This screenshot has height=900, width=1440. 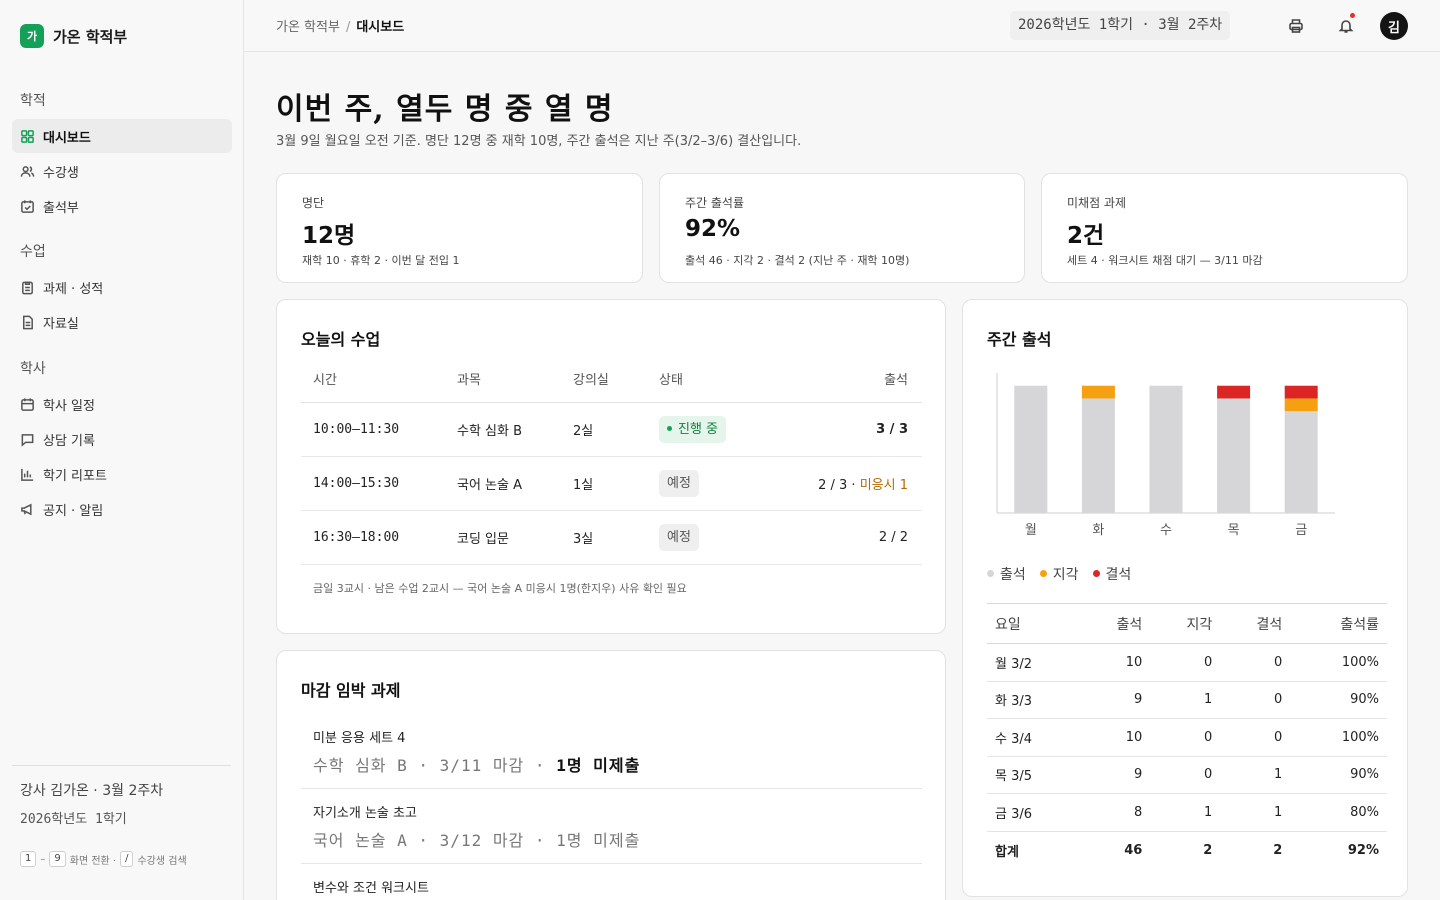 I want to click on printer-icon, so click(x=1296, y=26).